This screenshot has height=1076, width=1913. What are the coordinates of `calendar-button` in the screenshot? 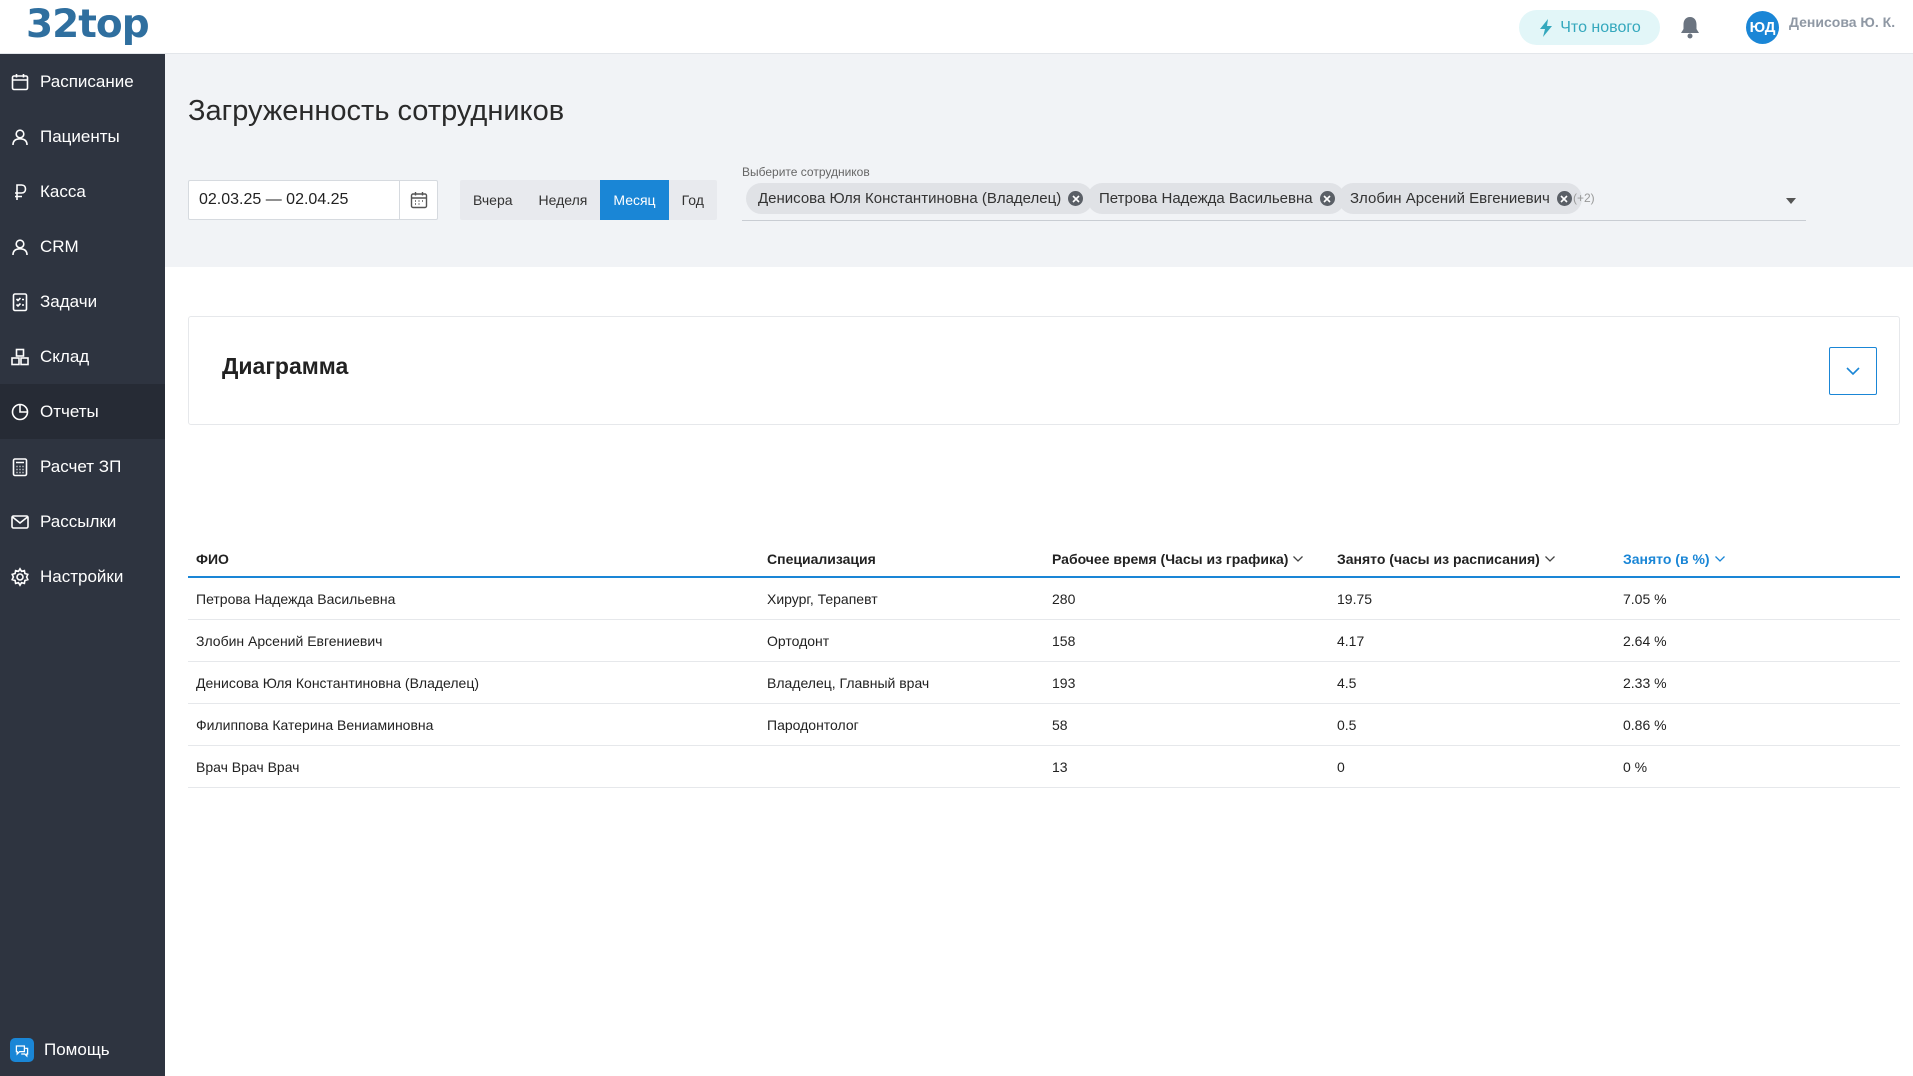 It's located at (418, 200).